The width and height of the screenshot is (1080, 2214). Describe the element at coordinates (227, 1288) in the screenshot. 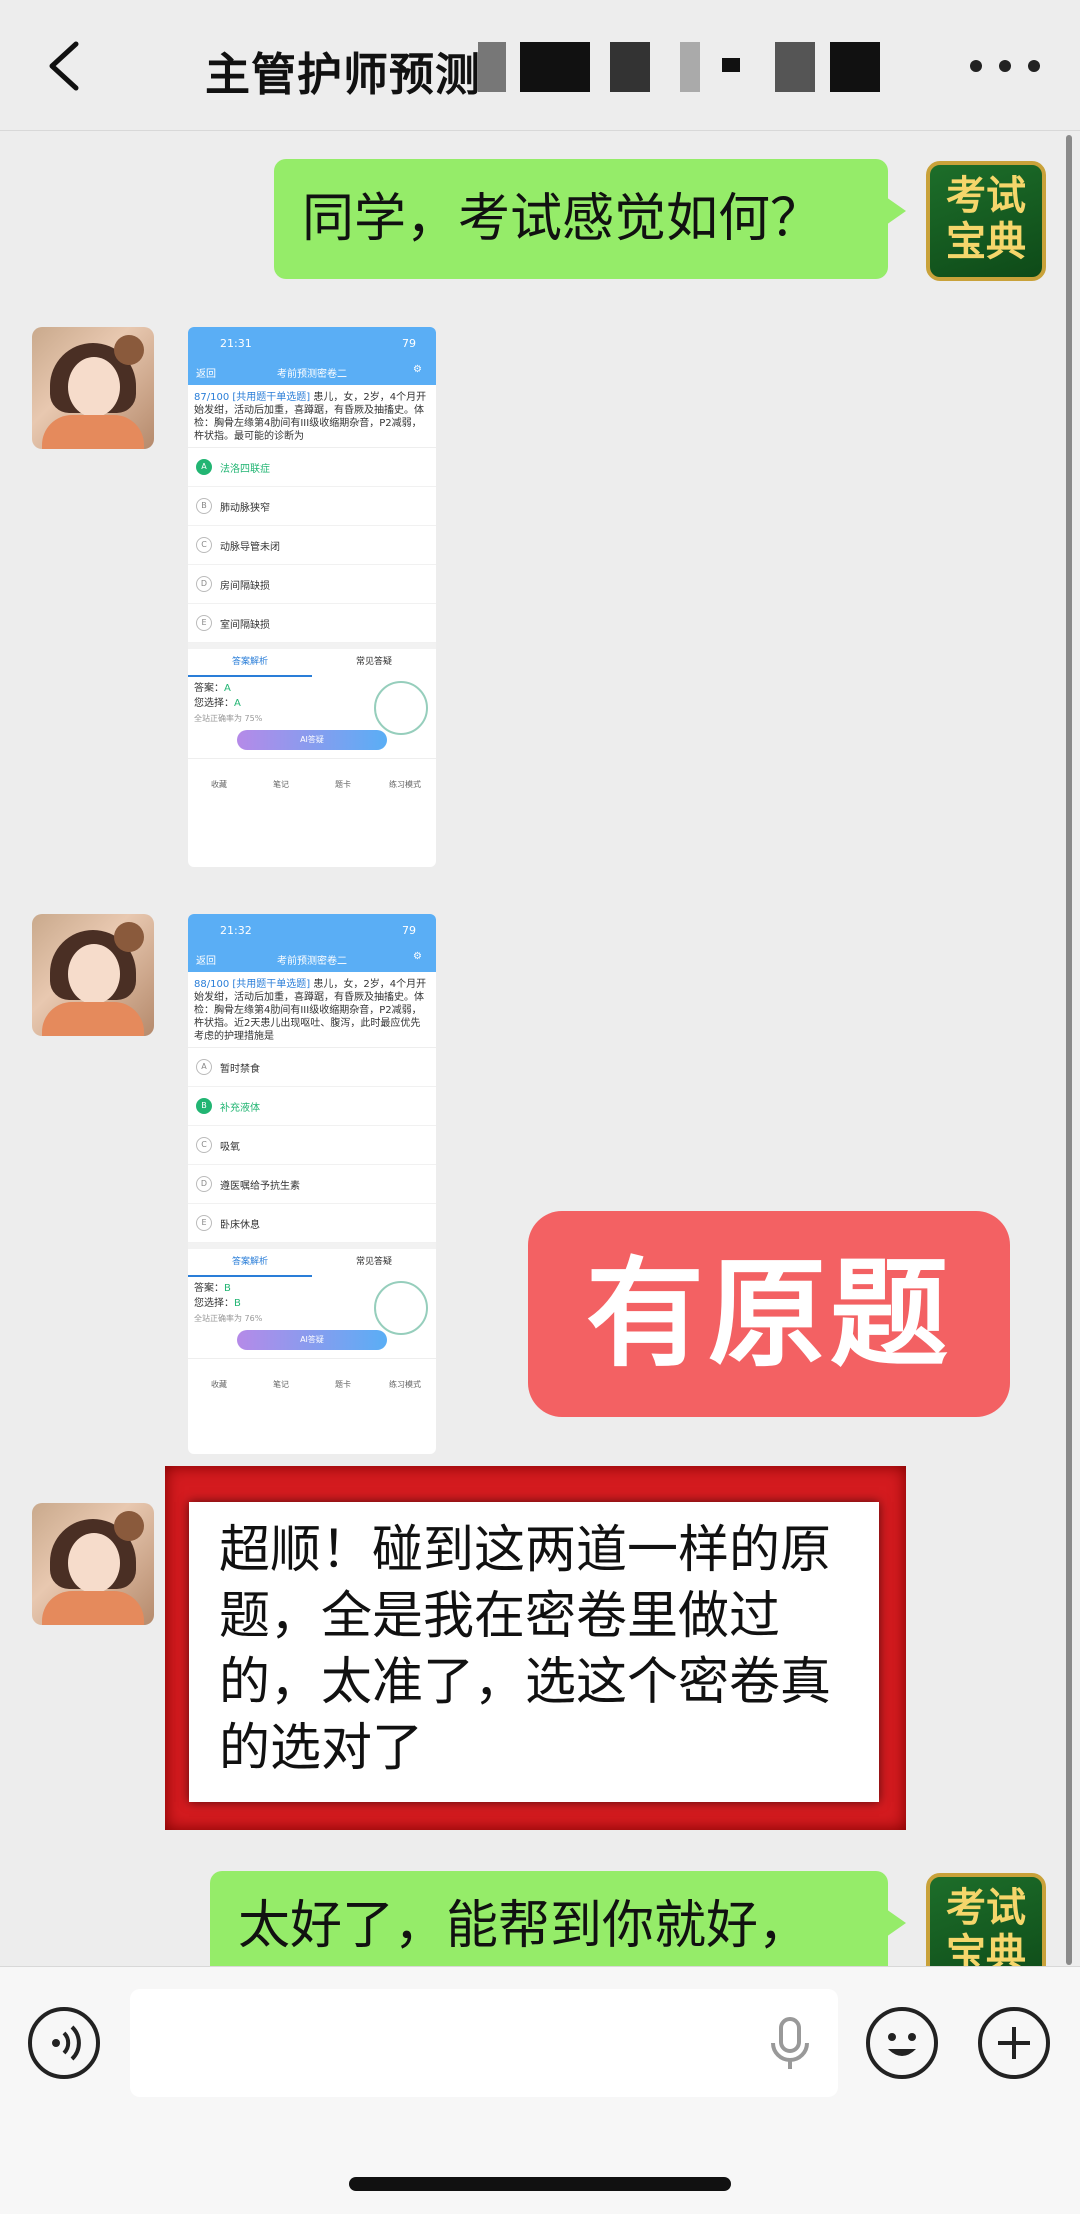

I see `answer-value: B` at that location.